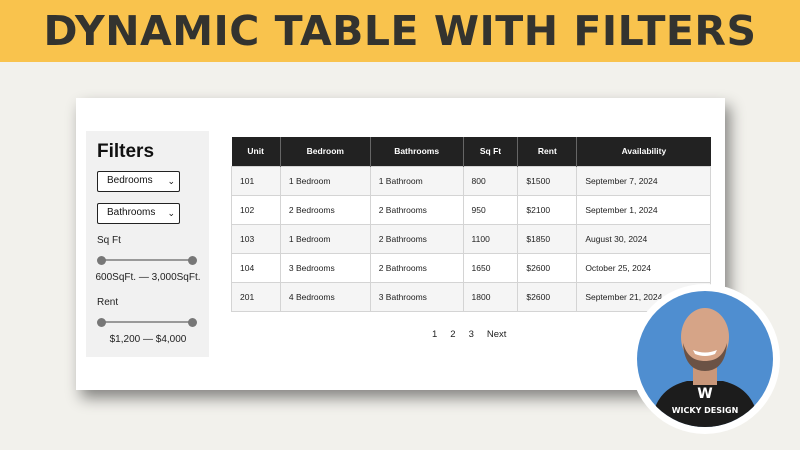  What do you see at coordinates (490, 209) in the screenshot?
I see `sqft-cell: 950` at bounding box center [490, 209].